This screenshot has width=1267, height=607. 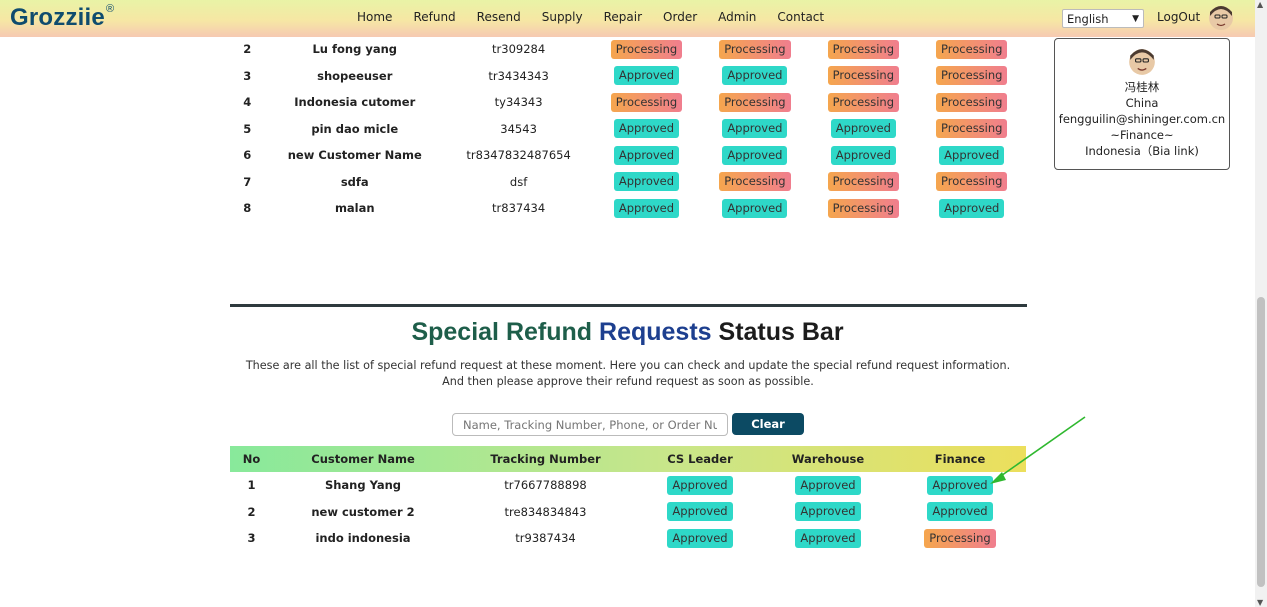 What do you see at coordinates (590, 424) in the screenshot?
I see `search-input` at bounding box center [590, 424].